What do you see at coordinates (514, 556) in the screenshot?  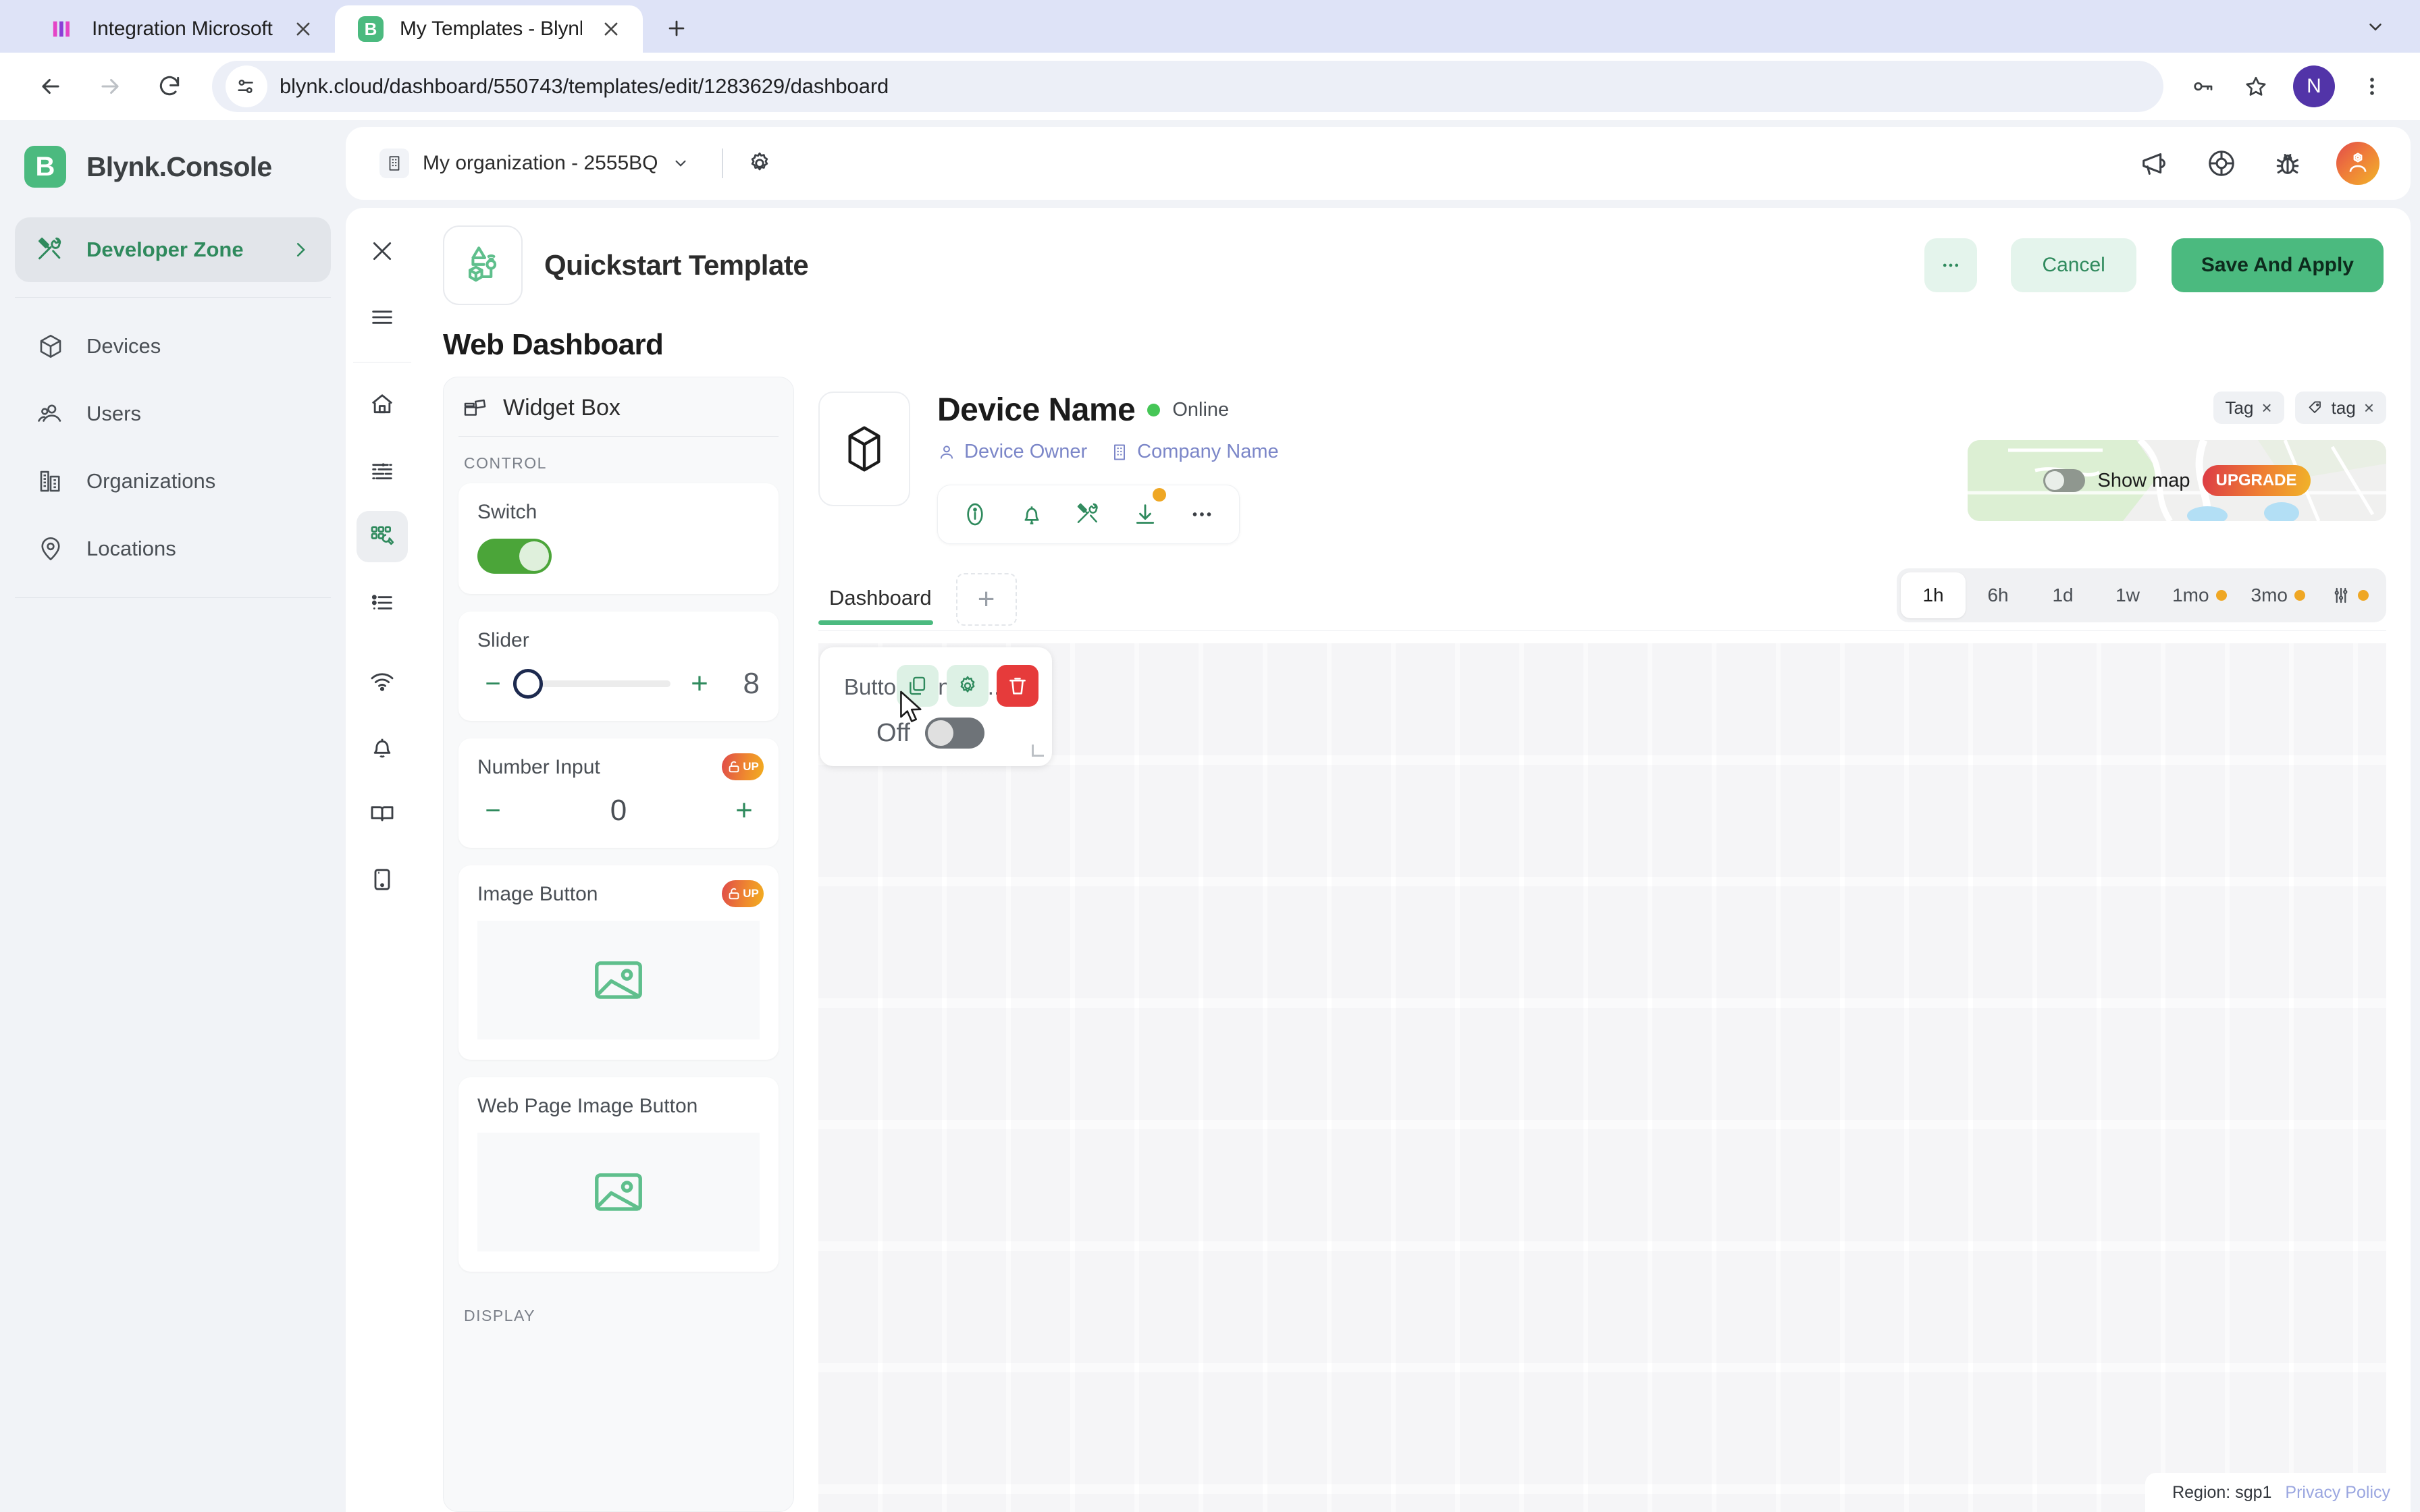 I see `switch-toggle` at bounding box center [514, 556].